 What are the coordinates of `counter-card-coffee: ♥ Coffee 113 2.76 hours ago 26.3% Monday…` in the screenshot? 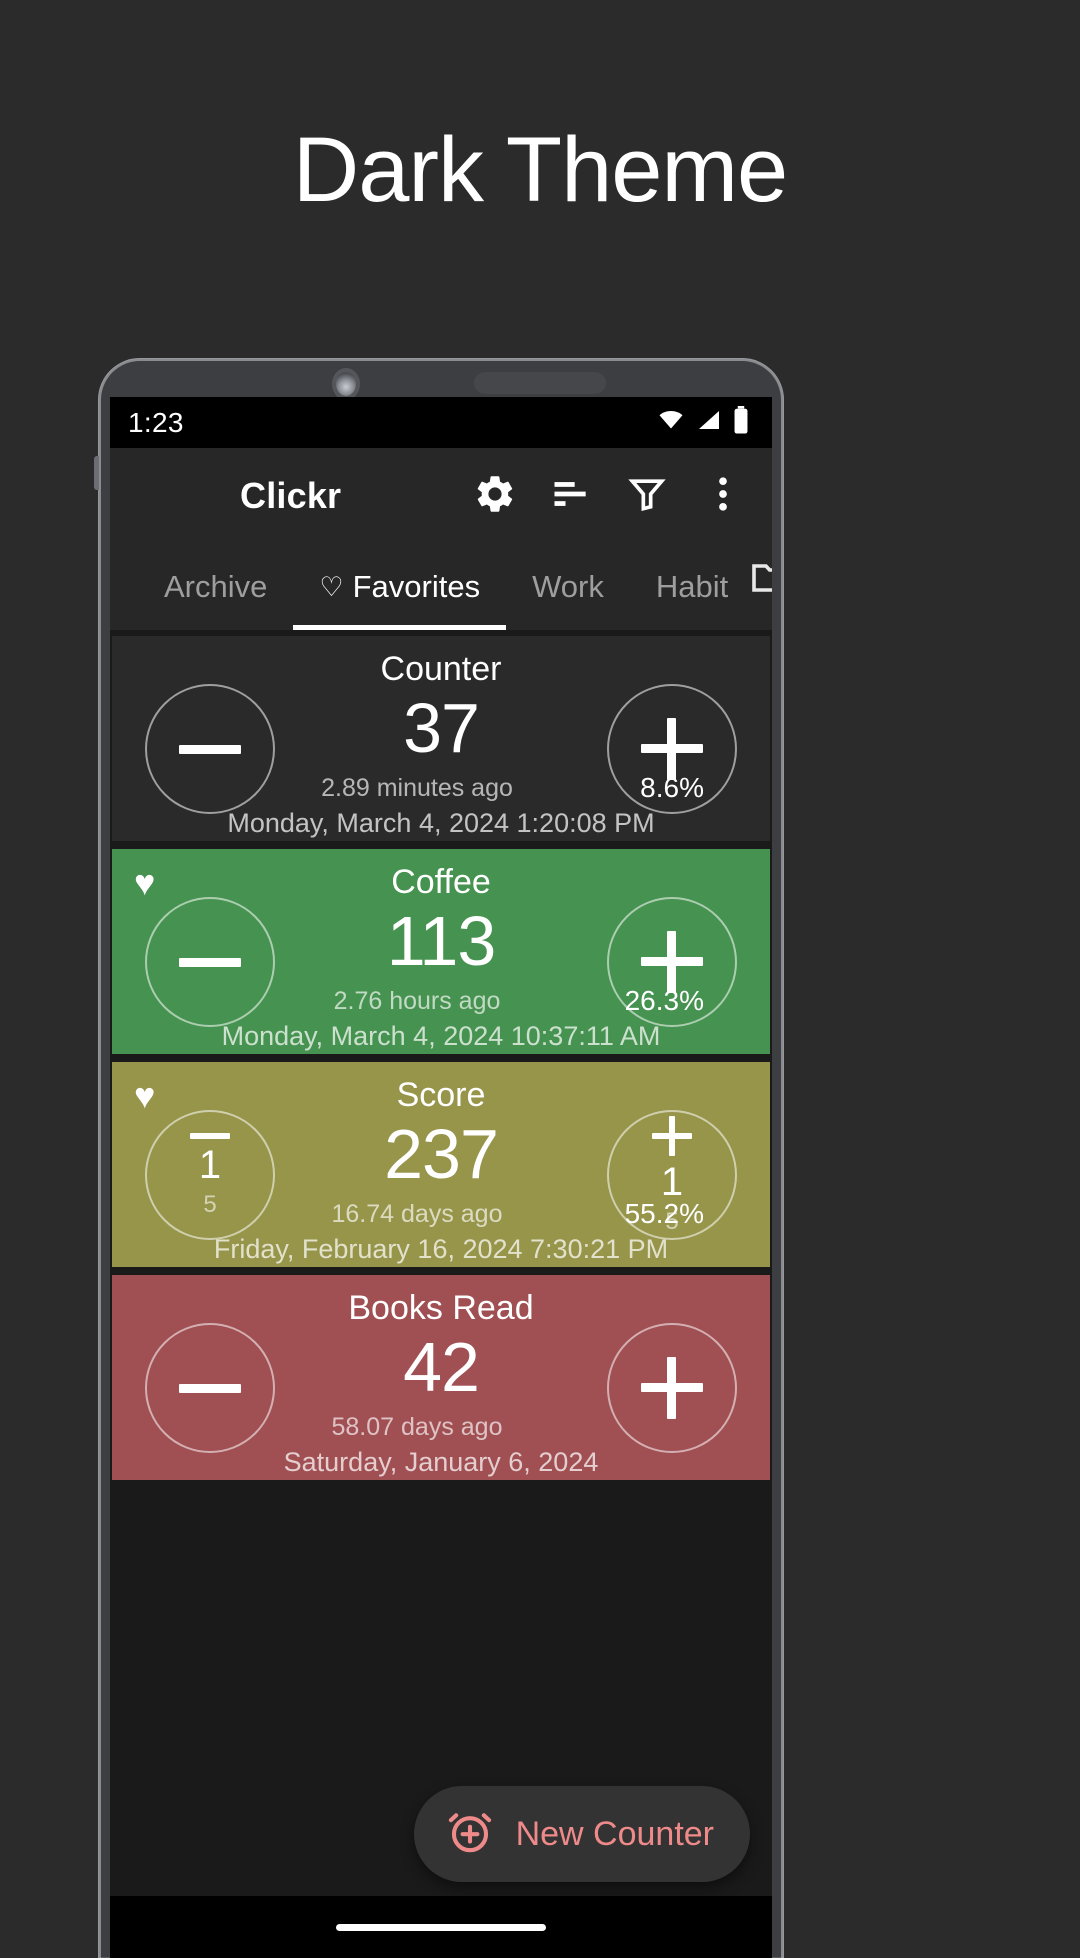 It's located at (441, 951).